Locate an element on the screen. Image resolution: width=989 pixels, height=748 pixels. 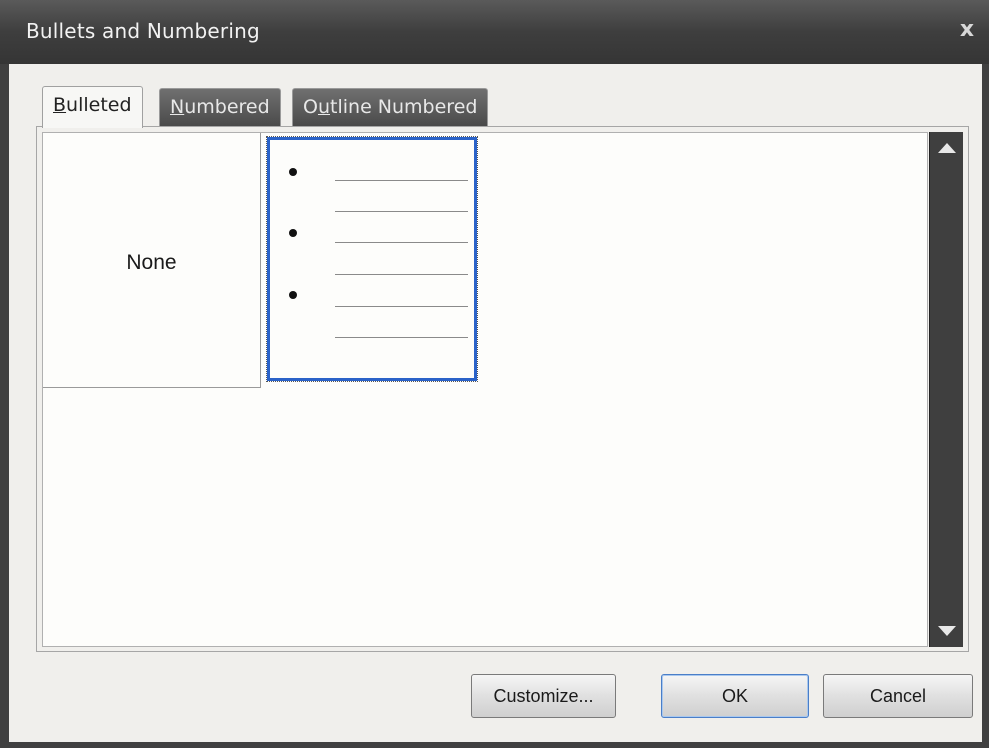
ok-button: OK is located at coordinates (735, 696).